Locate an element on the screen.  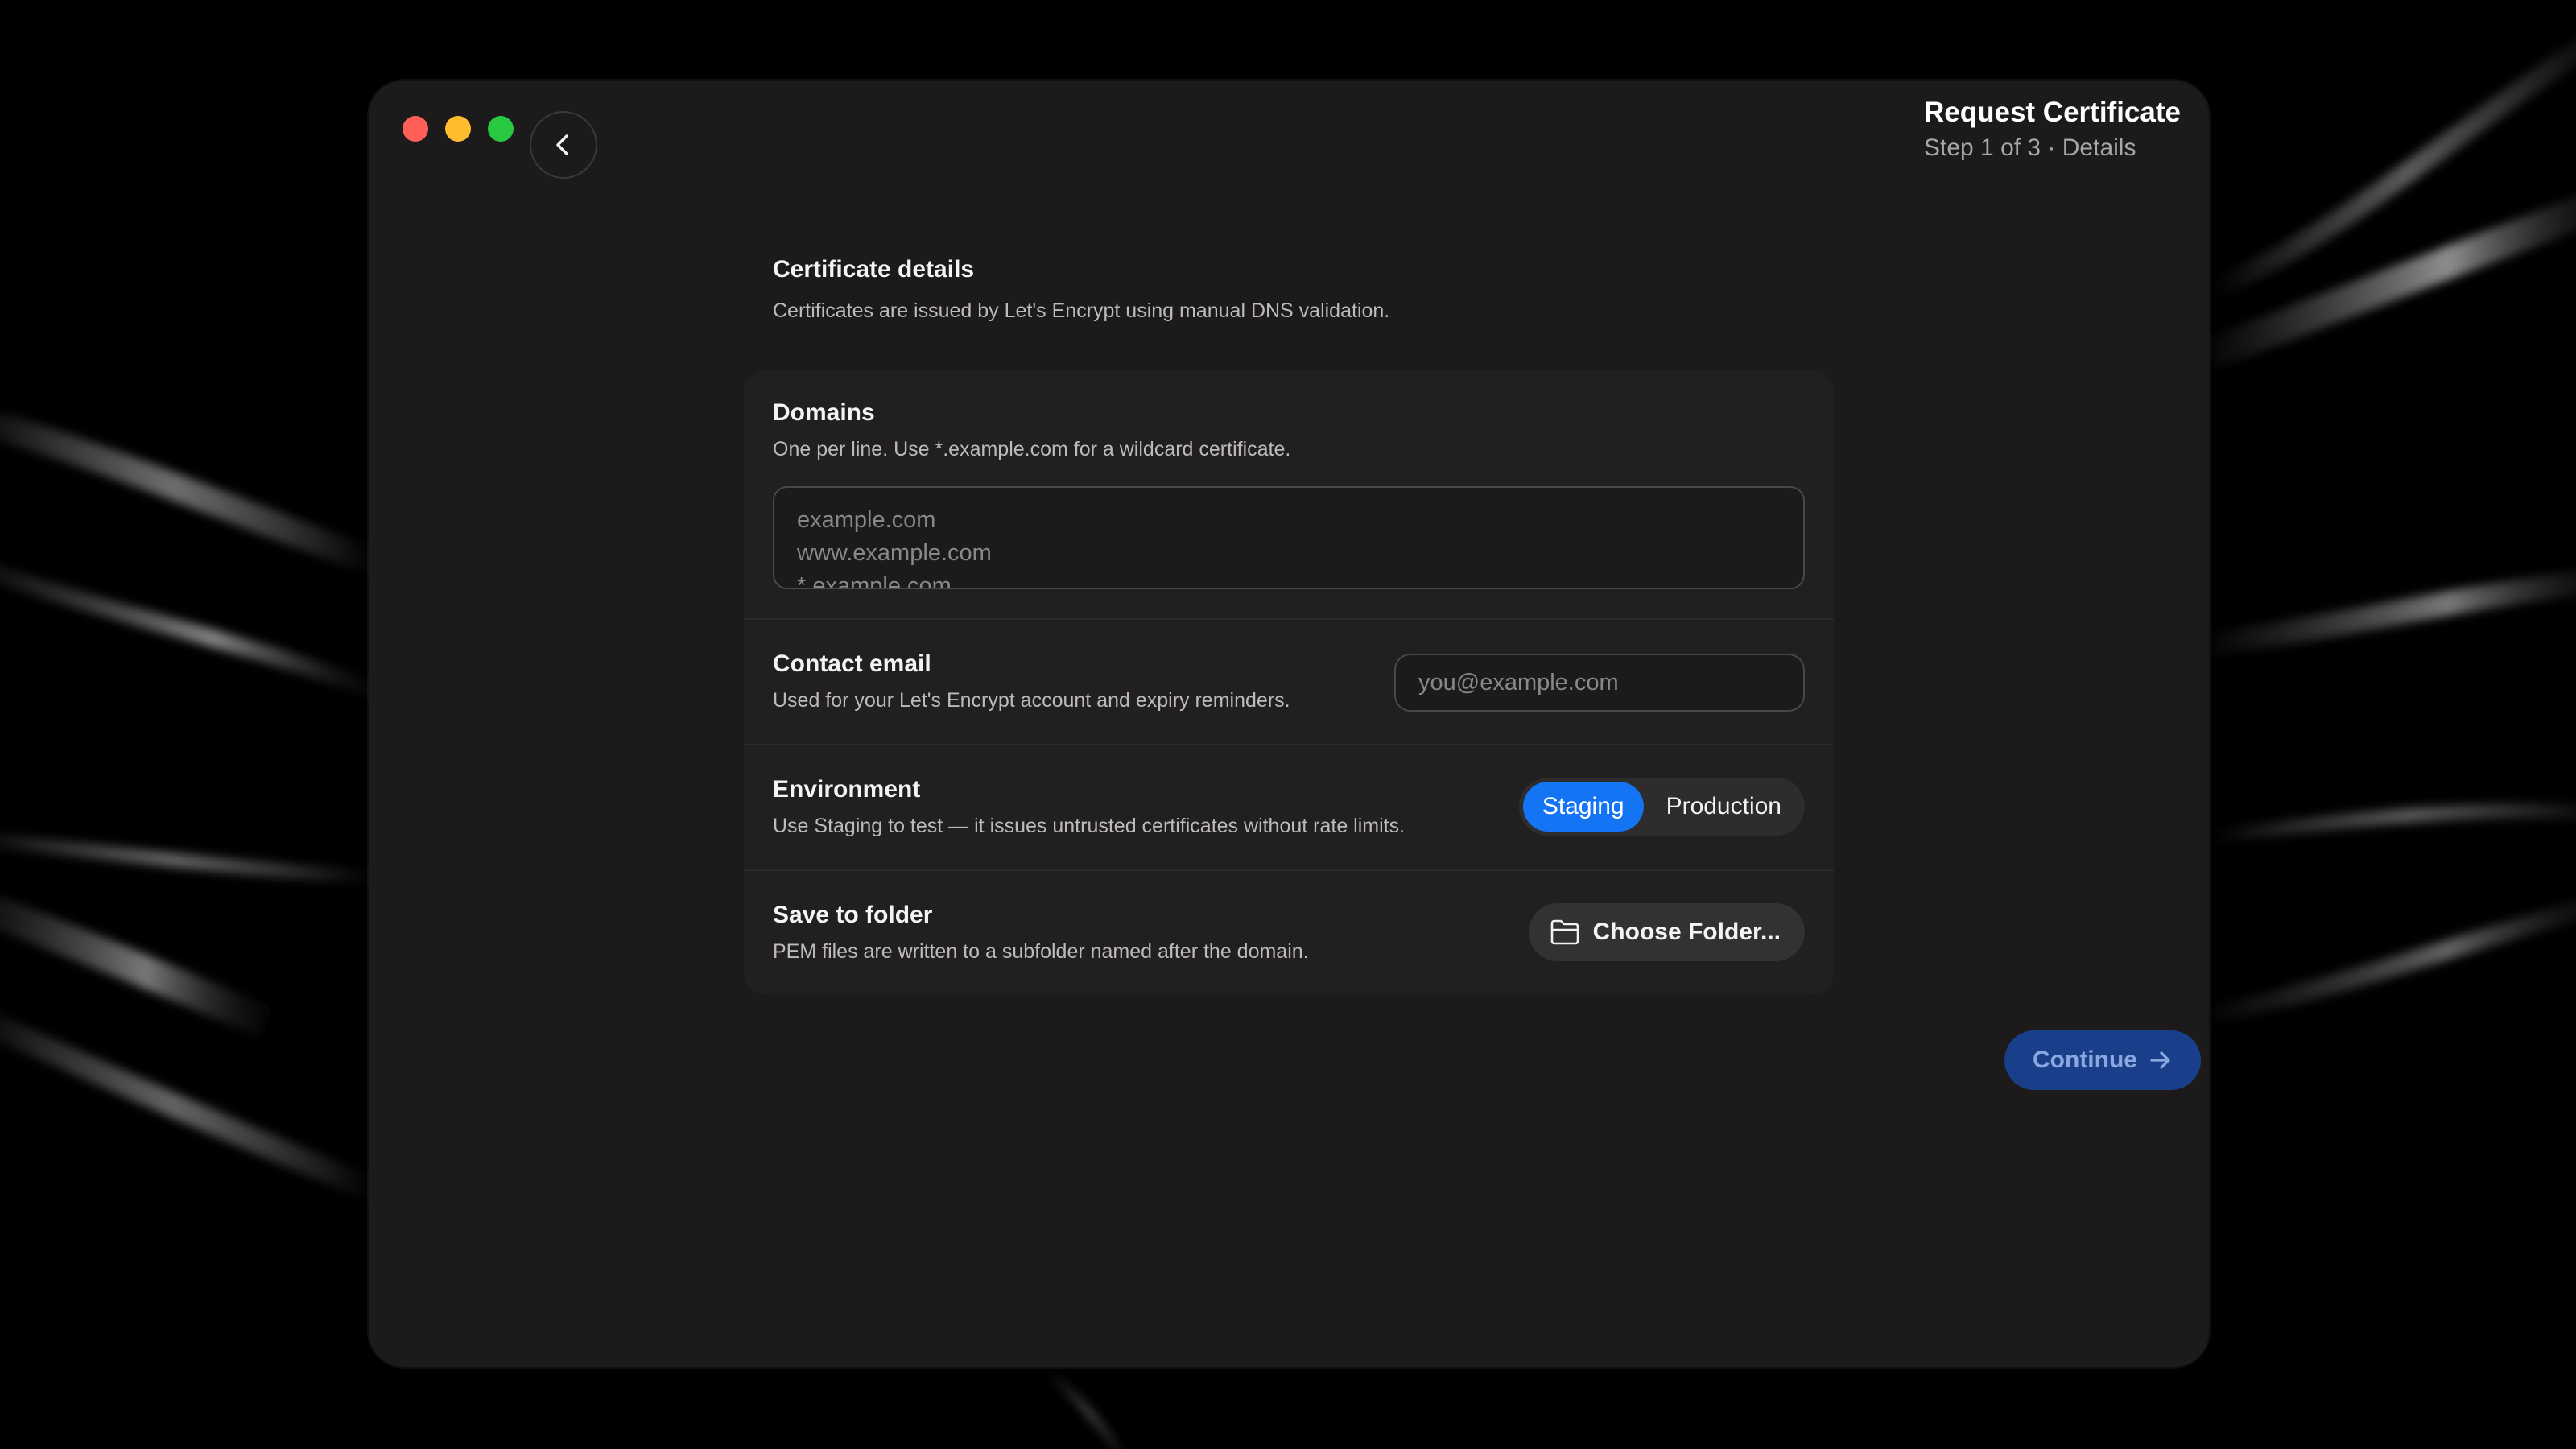
back-button is located at coordinates (563, 145).